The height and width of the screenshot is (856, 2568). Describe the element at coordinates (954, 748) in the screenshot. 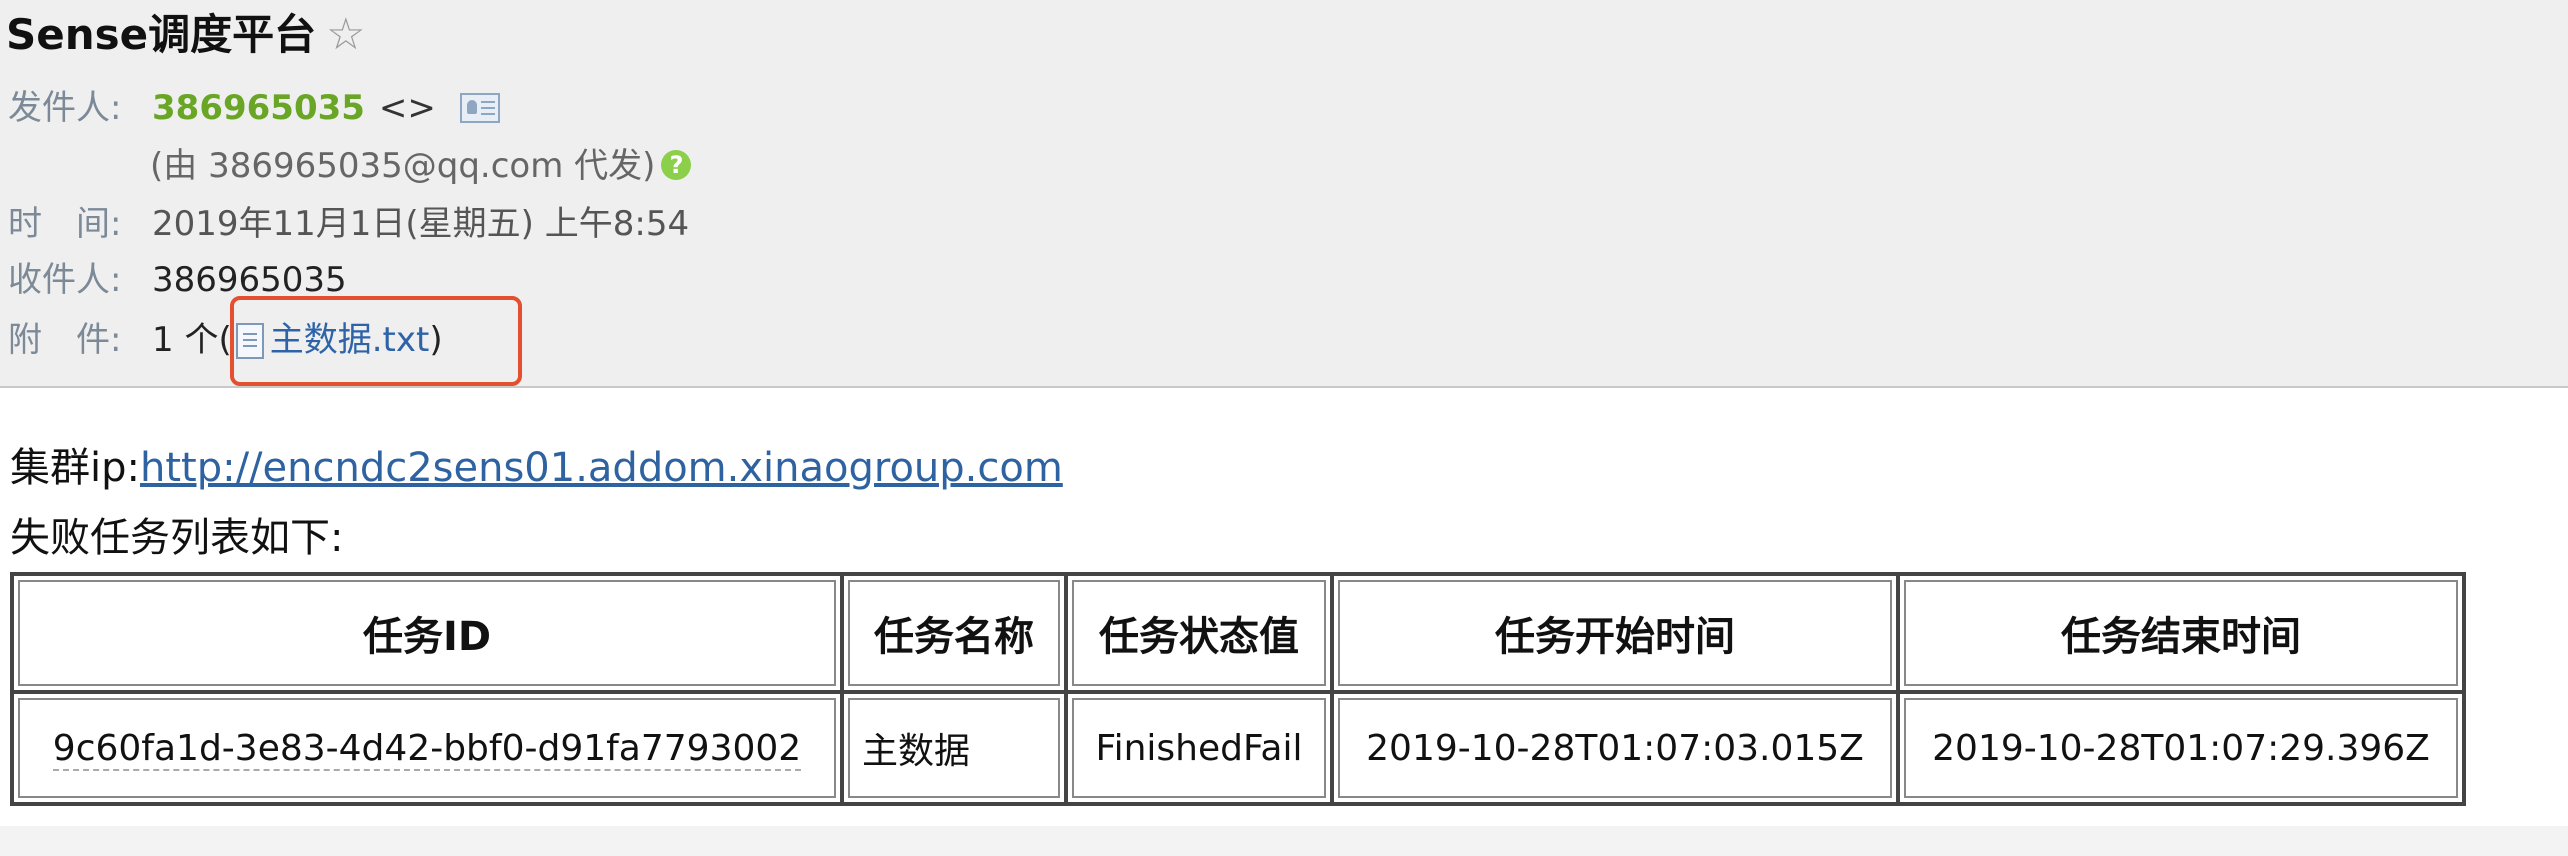

I see `cell-task-name: 主数据` at that location.